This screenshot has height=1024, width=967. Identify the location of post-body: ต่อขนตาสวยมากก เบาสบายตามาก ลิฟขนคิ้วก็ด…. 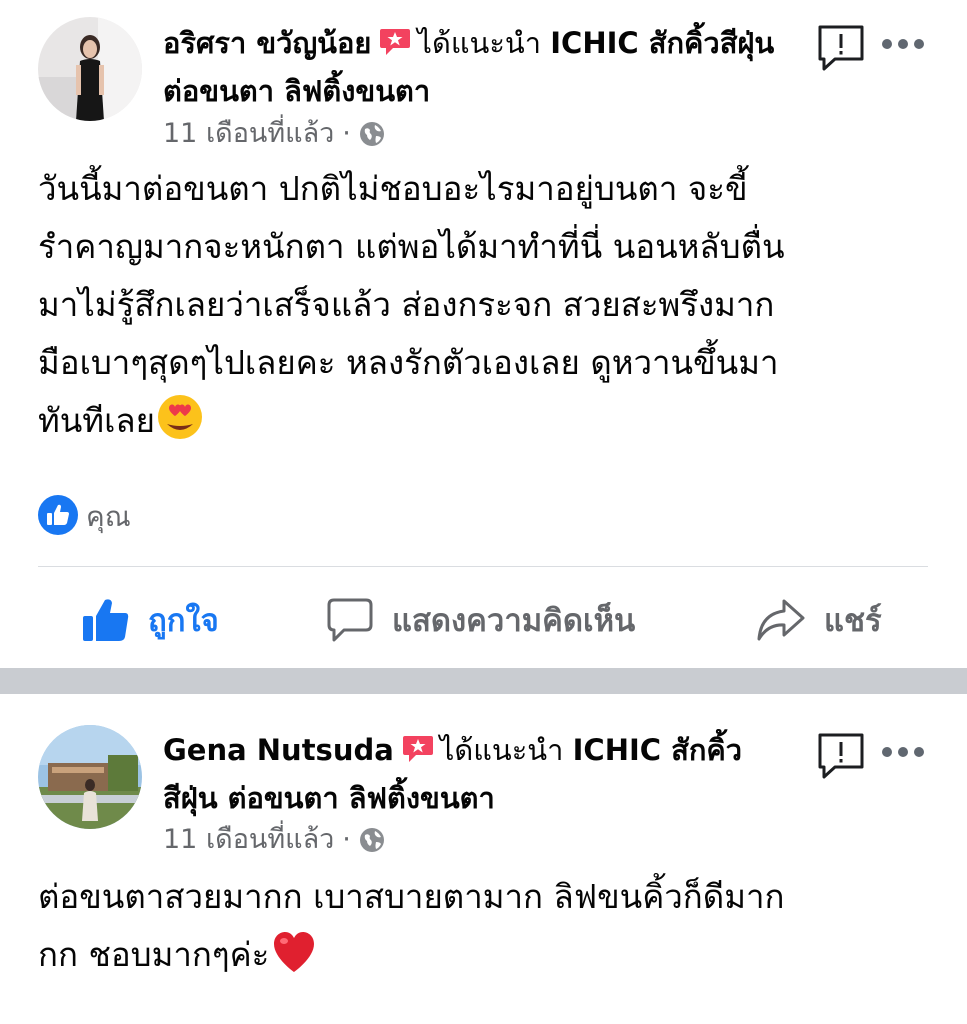
(488, 930).